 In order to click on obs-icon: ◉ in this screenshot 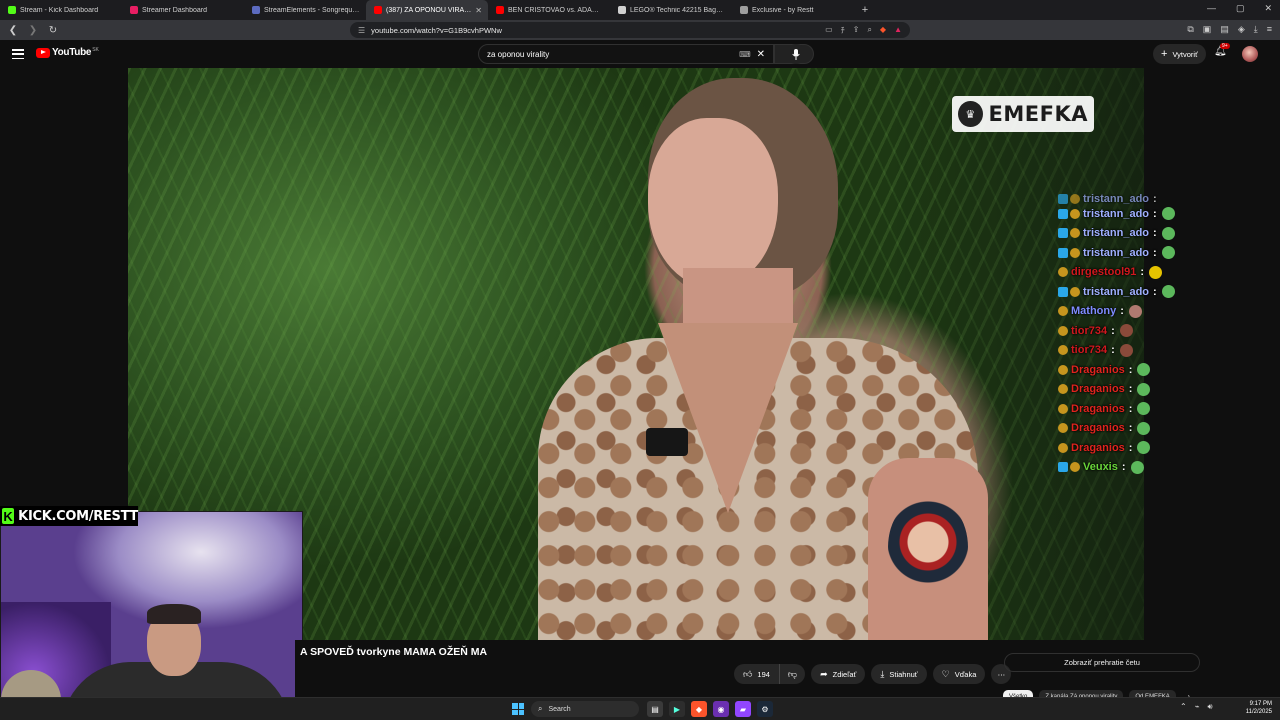, I will do `click(721, 709)`.